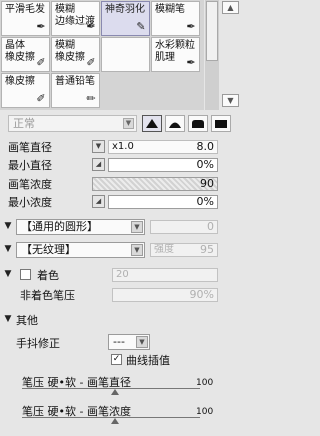 The height and width of the screenshot is (436, 320). Describe the element at coordinates (75, 81) in the screenshot. I see `tool-label: 普通铅笔` at that location.